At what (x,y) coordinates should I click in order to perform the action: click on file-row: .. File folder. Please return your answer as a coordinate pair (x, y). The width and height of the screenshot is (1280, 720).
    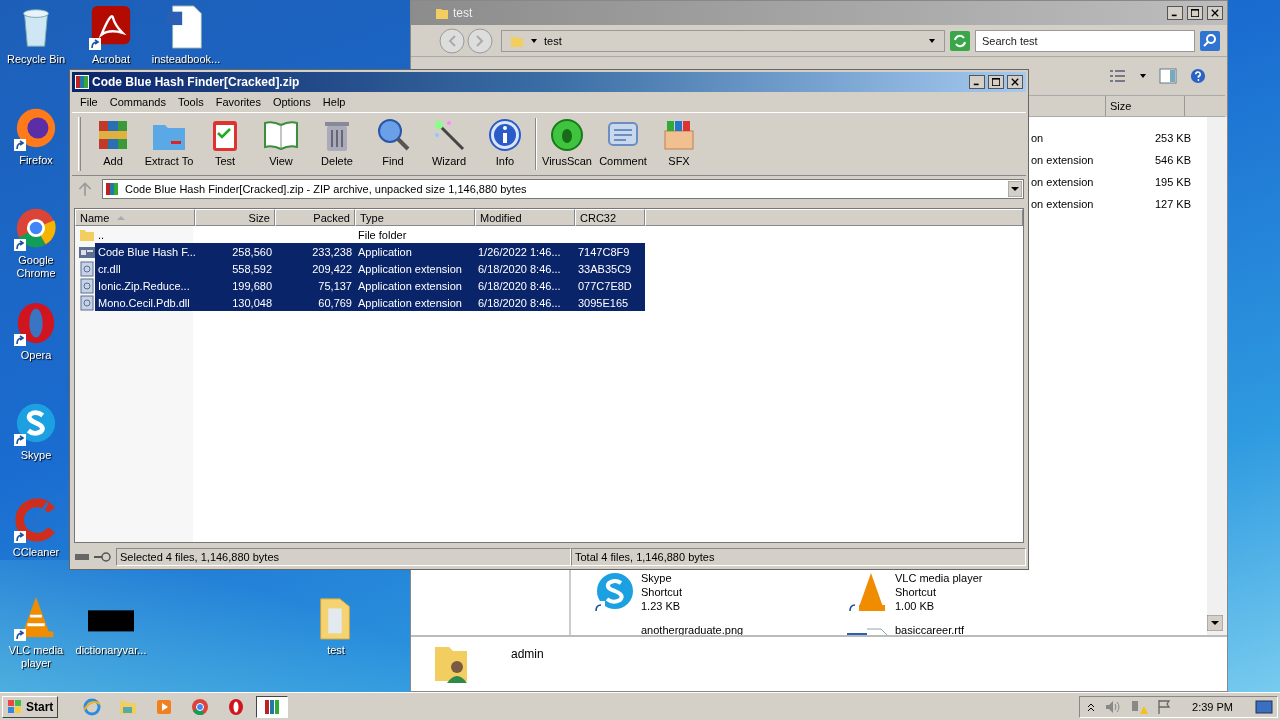
    Looking at the image, I should click on (370, 234).